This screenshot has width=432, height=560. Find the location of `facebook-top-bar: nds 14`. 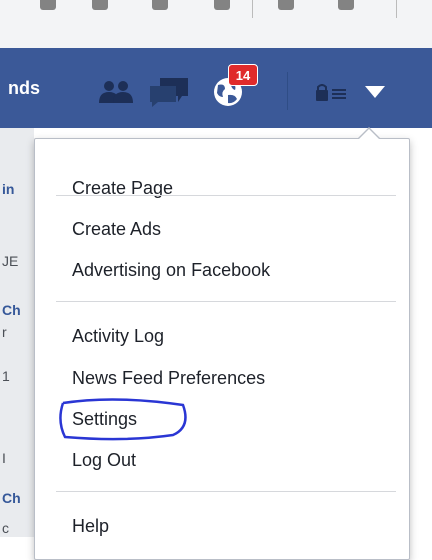

facebook-top-bar: nds 14 is located at coordinates (216, 88).